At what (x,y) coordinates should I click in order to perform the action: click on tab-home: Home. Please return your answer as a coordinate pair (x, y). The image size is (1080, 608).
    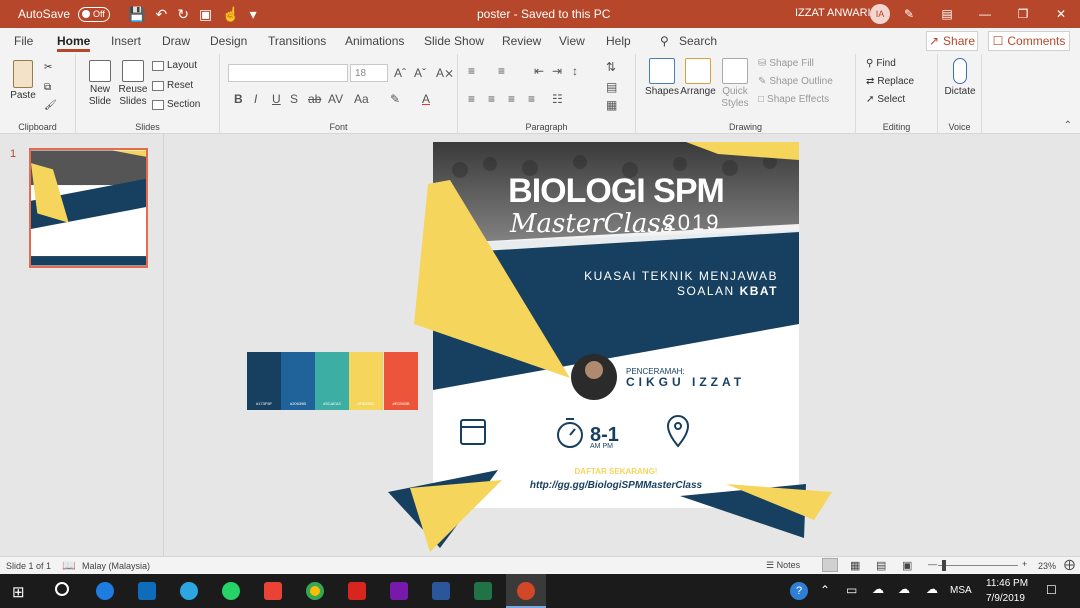
    Looking at the image, I should click on (74, 43).